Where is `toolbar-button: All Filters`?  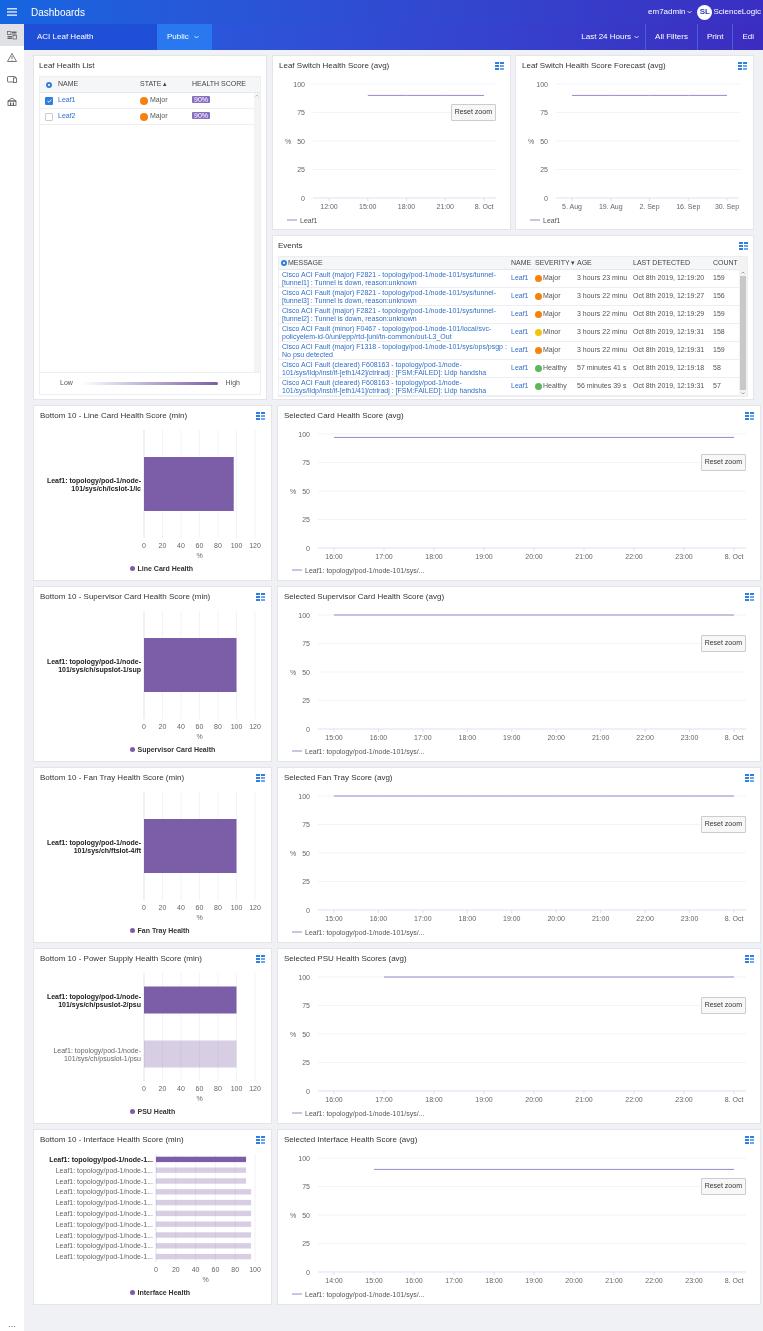
toolbar-button: All Filters is located at coordinates (671, 37).